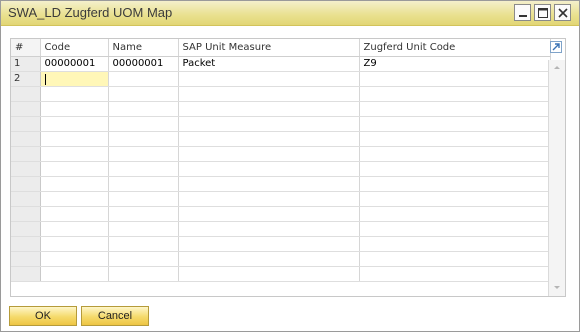 Image resolution: width=580 pixels, height=332 pixels. I want to click on column-header-zugferd-unit-code: Zugferd Unit Code, so click(455, 48).